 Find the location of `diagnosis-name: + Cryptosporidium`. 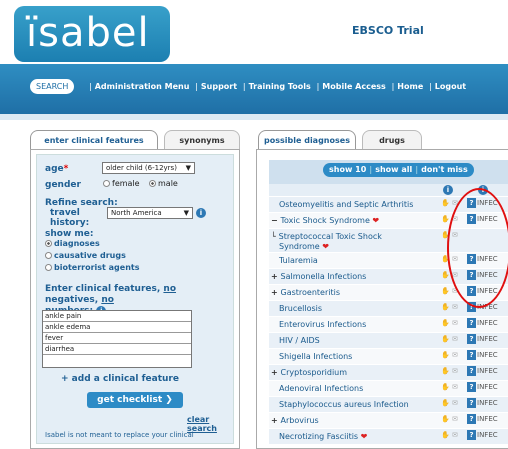

diagnosis-name: + Cryptosporidium is located at coordinates (308, 373).